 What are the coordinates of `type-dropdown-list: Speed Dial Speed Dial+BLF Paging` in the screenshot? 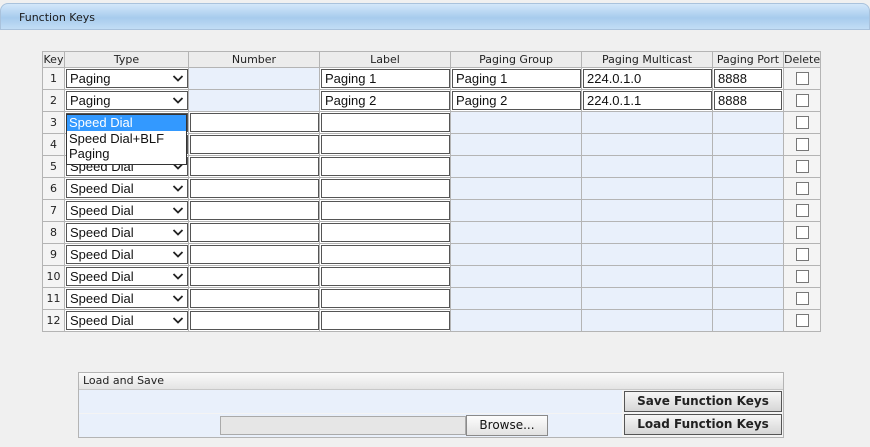 It's located at (126, 139).